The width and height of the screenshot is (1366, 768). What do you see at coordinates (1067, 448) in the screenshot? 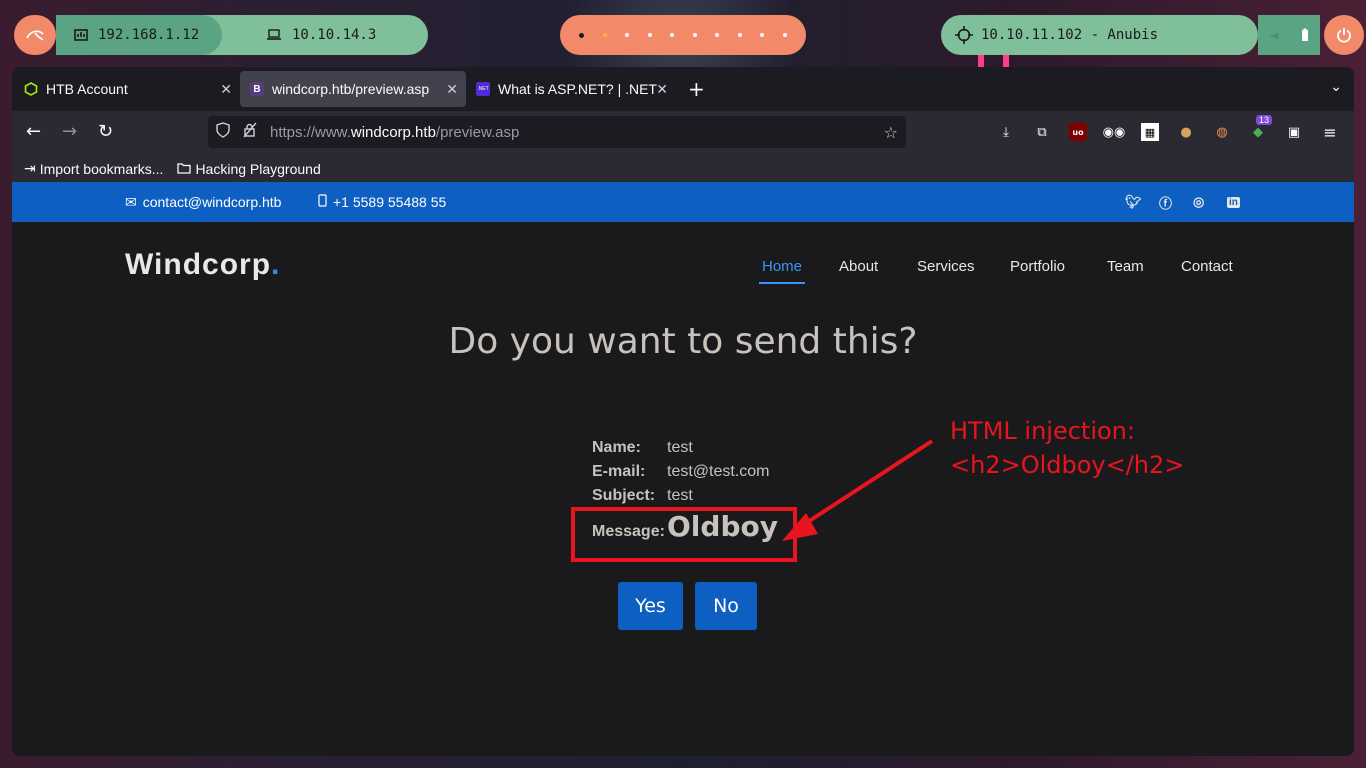
I see `annotation-text: HTML injection: <h2>Oldboy</h2>` at bounding box center [1067, 448].